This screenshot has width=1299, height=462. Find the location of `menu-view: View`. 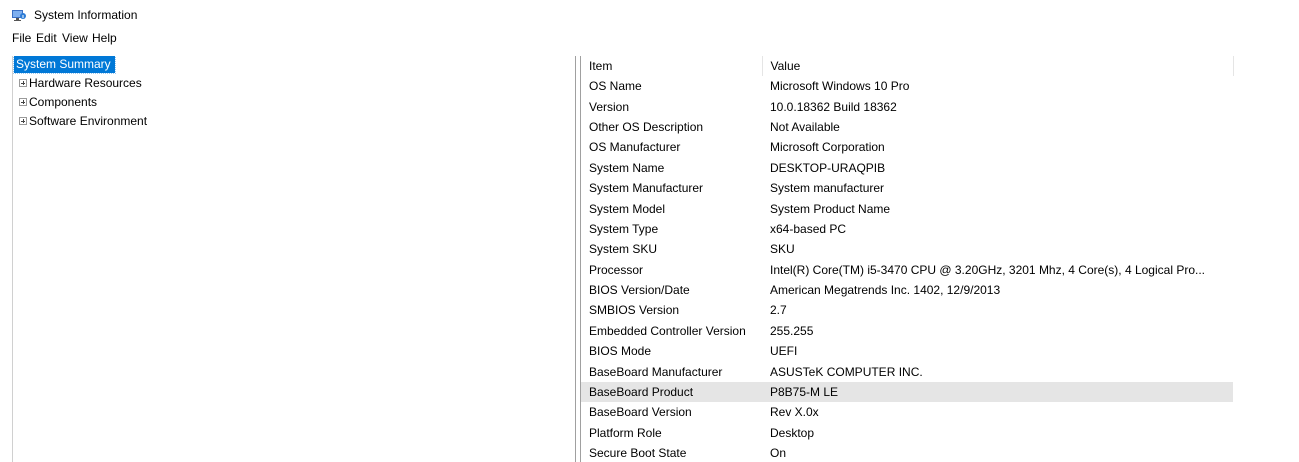

menu-view: View is located at coordinates (75, 38).